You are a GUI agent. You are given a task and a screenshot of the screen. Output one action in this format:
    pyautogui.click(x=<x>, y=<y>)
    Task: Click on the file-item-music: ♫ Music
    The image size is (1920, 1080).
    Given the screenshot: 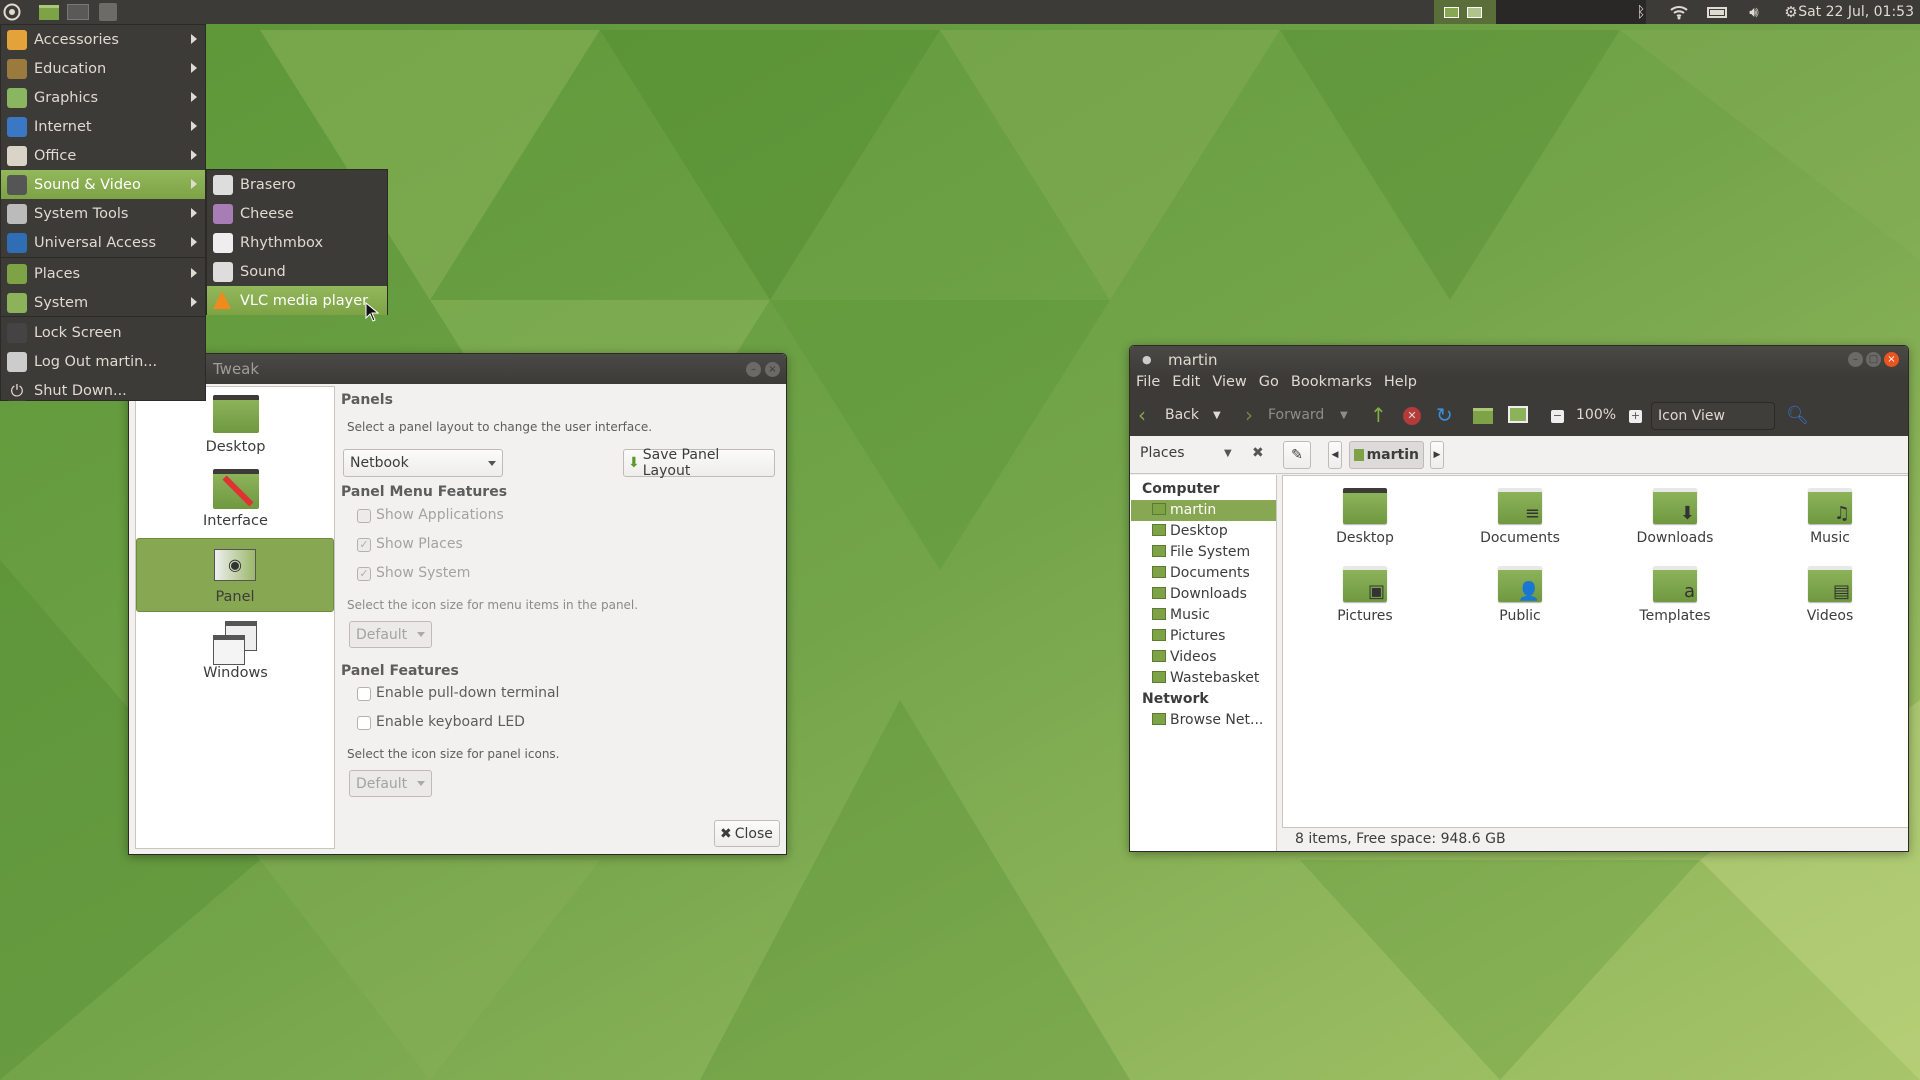 What is the action you would take?
    pyautogui.click(x=1830, y=520)
    